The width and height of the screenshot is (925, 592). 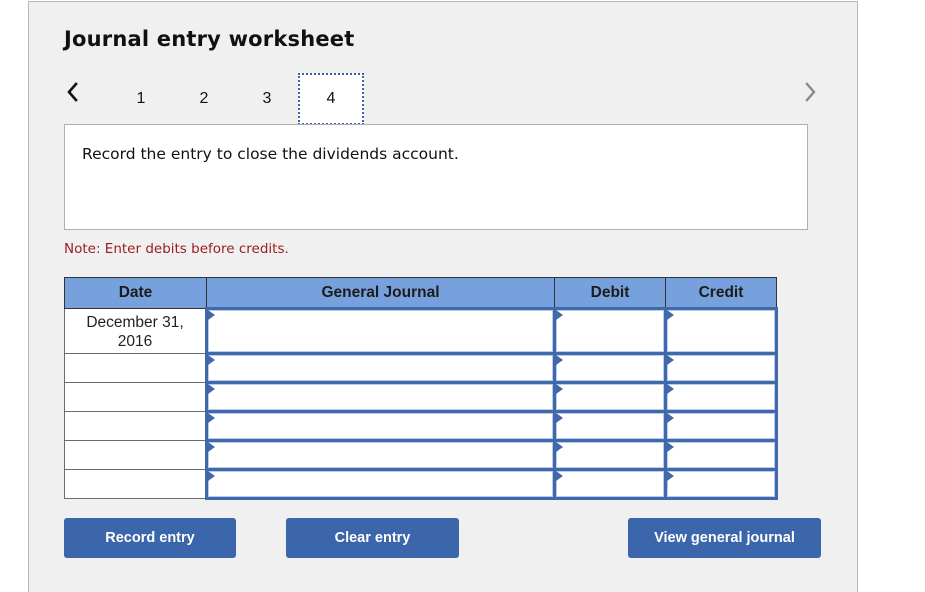 I want to click on journal-row: December 31, 2016, so click(x=421, y=331).